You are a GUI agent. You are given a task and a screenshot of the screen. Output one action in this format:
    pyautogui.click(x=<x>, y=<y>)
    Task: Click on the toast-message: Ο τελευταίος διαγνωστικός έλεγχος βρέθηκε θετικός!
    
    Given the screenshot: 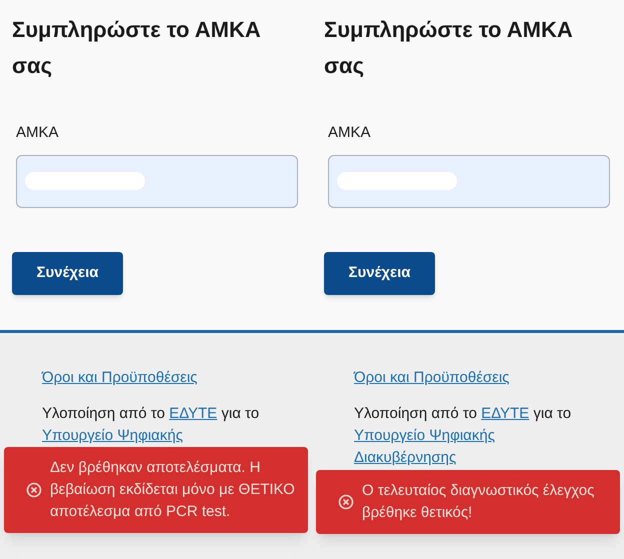 What is the action you would take?
    pyautogui.click(x=479, y=502)
    